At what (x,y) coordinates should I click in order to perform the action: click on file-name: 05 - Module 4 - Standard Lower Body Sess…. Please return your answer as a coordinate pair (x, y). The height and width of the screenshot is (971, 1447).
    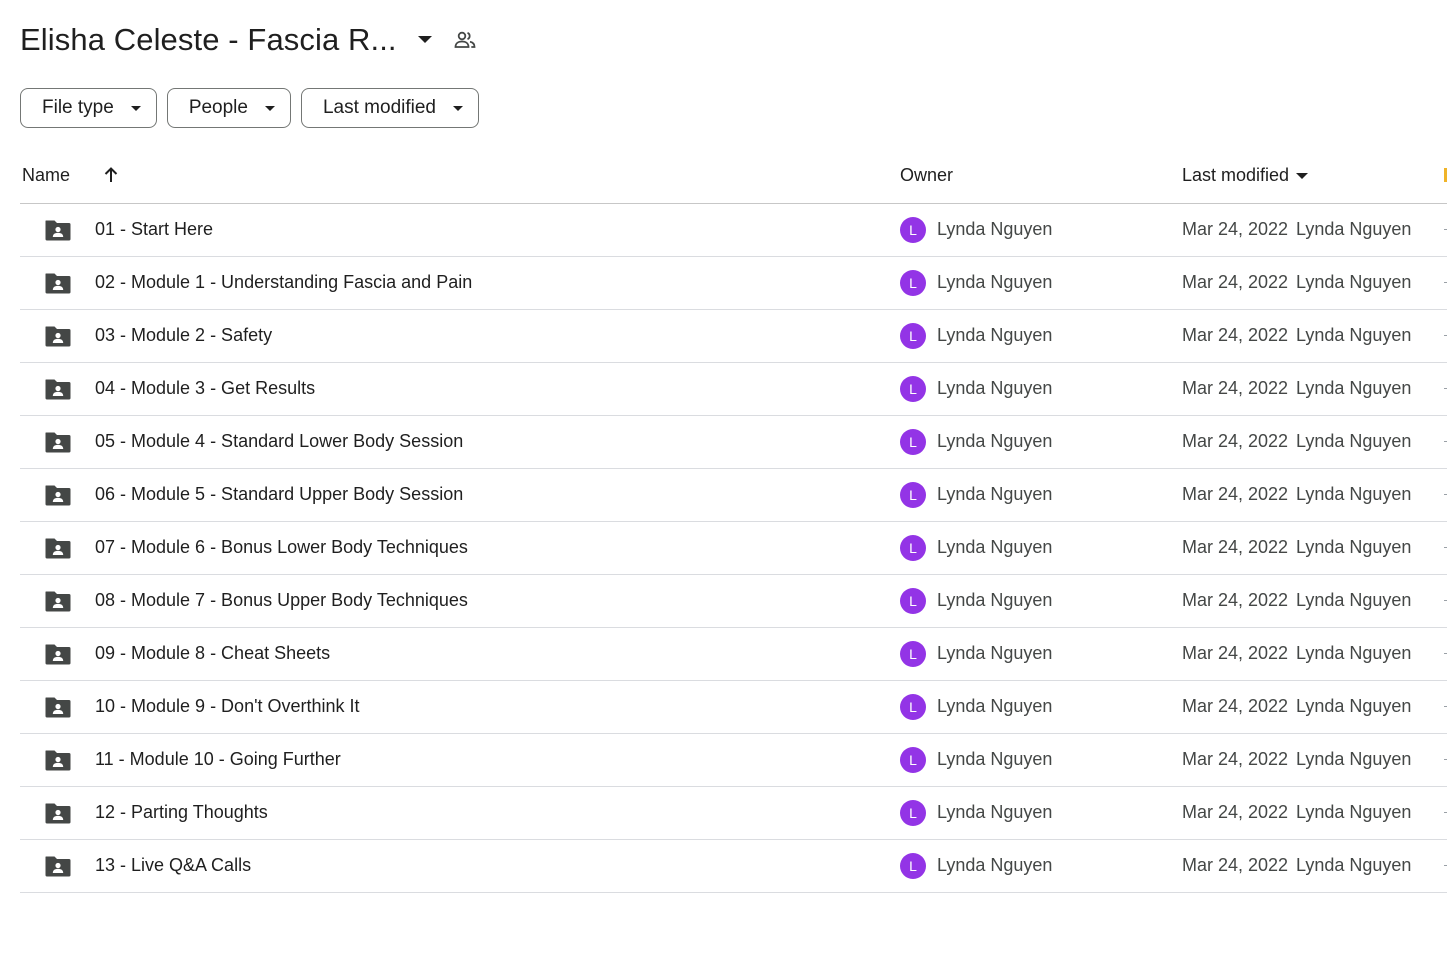
    Looking at the image, I should click on (279, 441).